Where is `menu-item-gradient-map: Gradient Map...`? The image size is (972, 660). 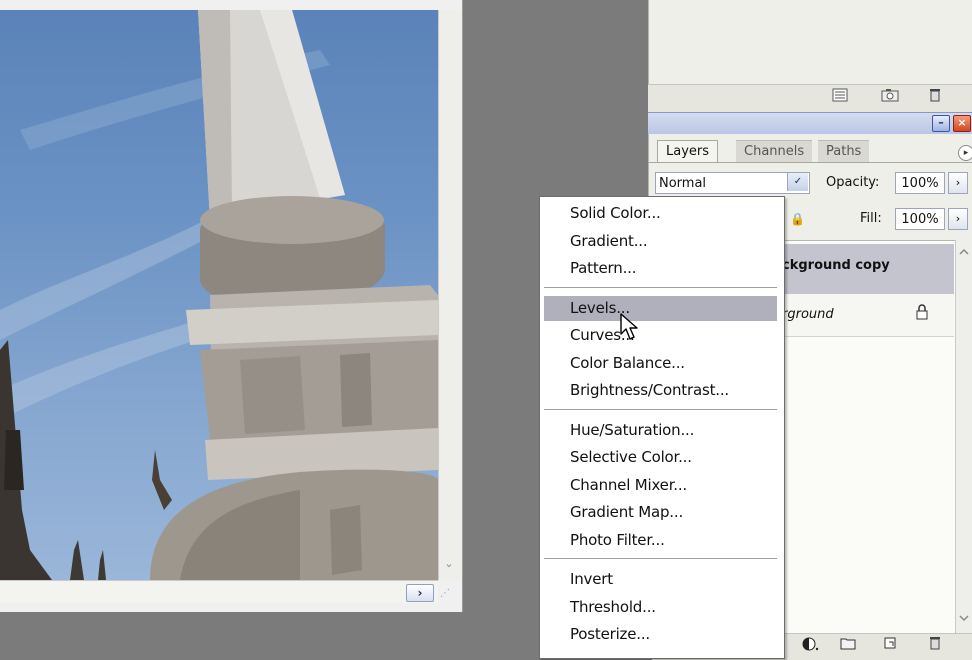
menu-item-gradient-map: Gradient Map... is located at coordinates (660, 512).